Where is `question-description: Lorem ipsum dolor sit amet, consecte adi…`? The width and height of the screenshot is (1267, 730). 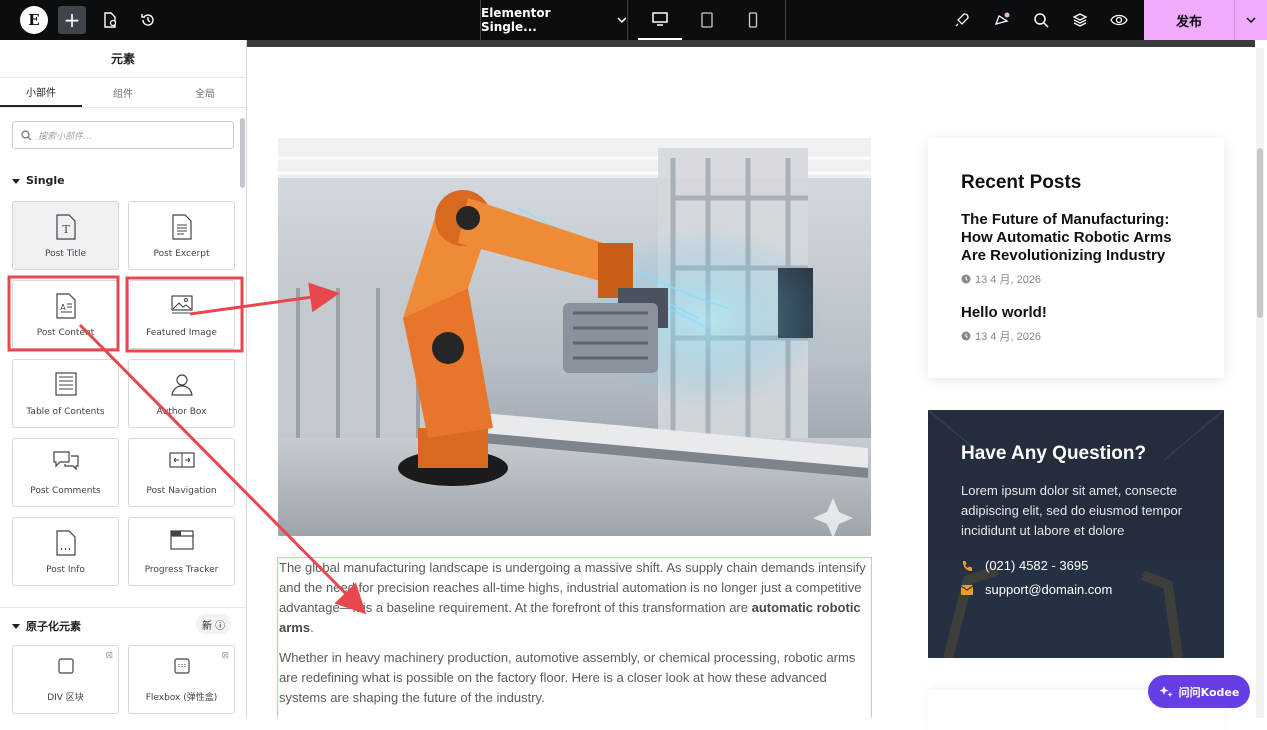
question-description: Lorem ipsum dolor sit amet, consecte adi… is located at coordinates (1072, 510).